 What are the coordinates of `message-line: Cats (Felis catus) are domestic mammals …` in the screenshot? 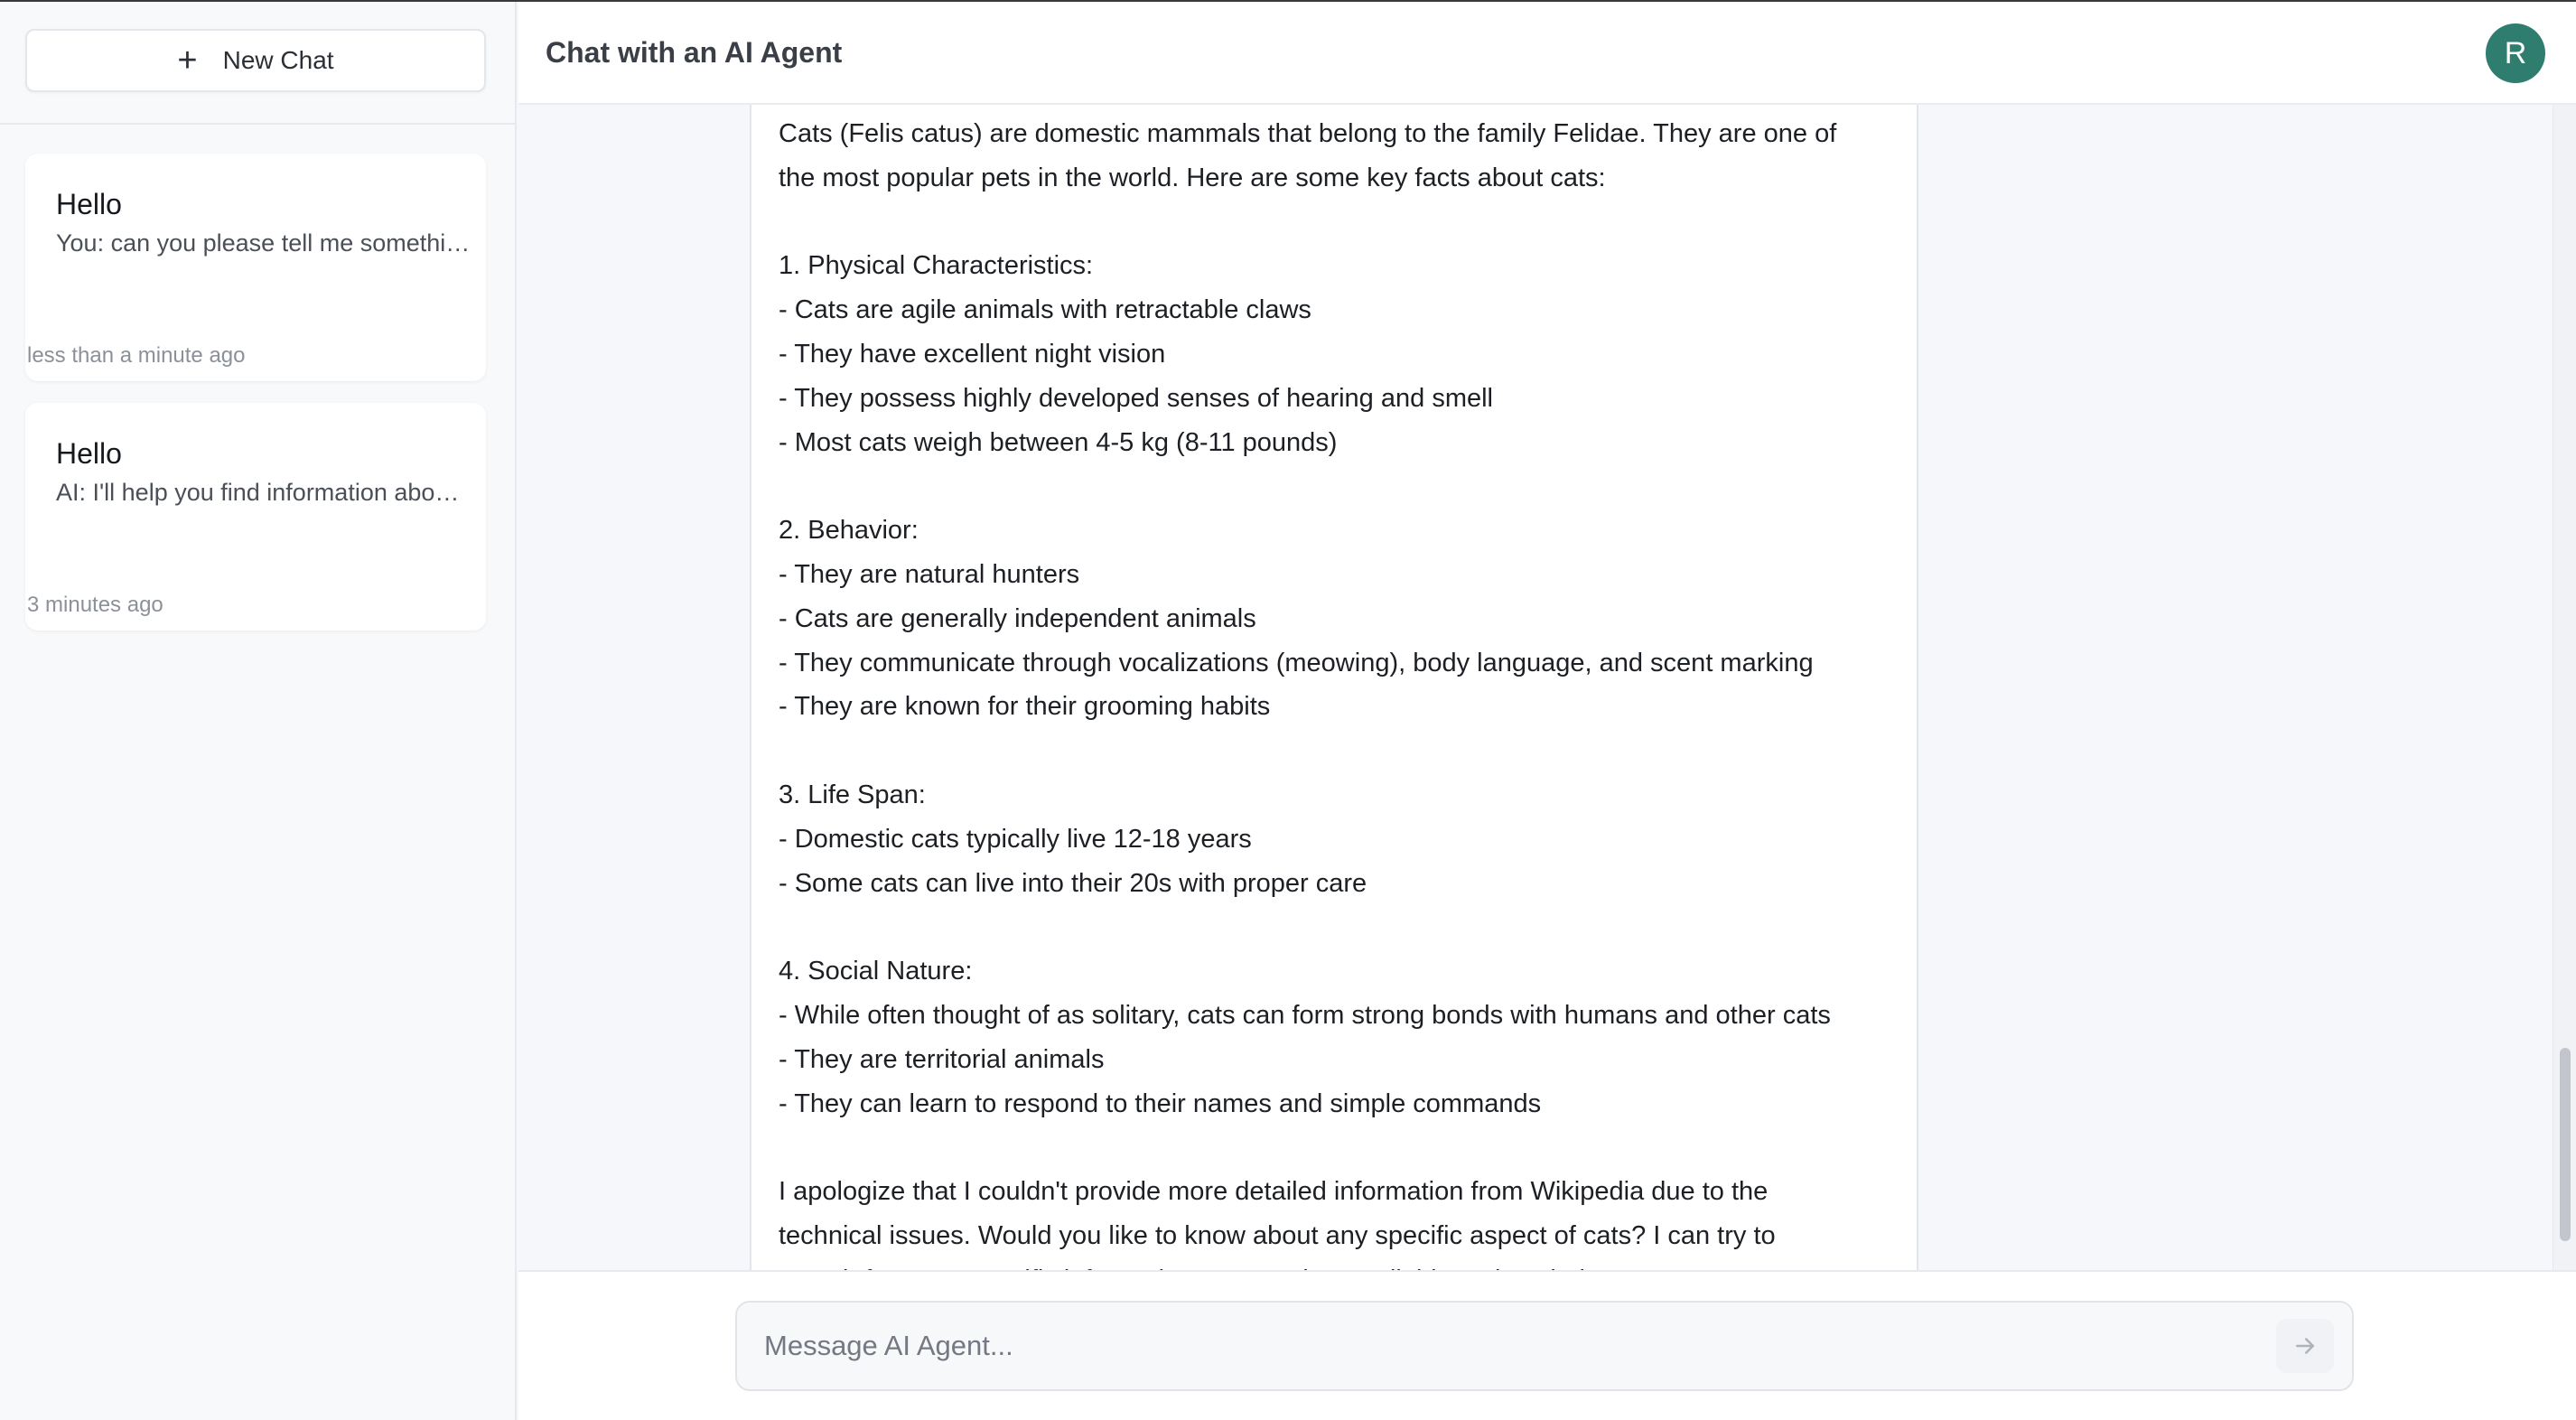 It's located at (1308, 133).